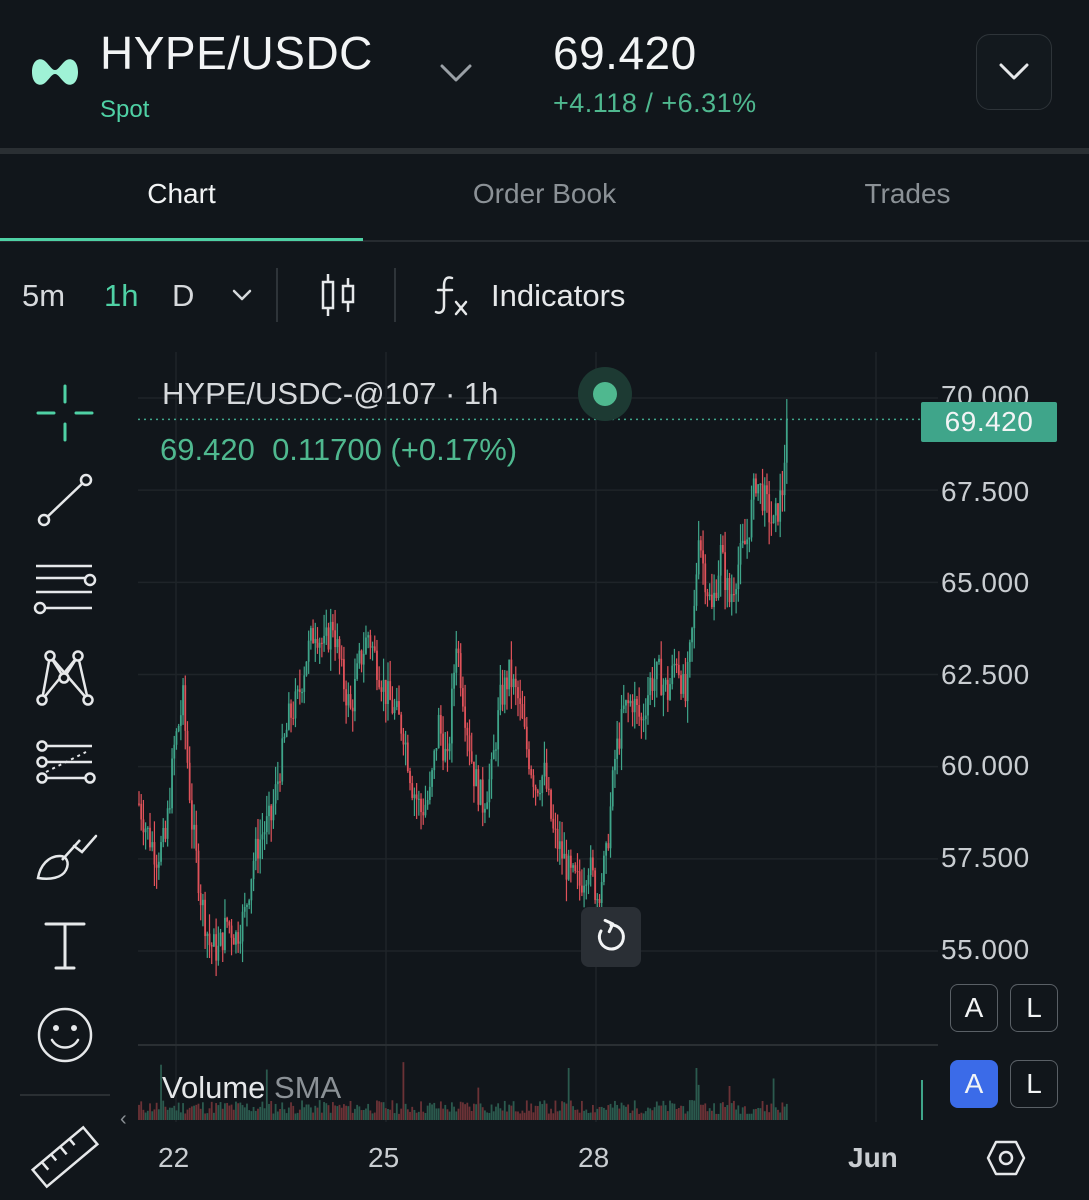 Image resolution: width=1089 pixels, height=1200 pixels. What do you see at coordinates (1034, 1084) in the screenshot?
I see `volume-log-scale-button: L` at bounding box center [1034, 1084].